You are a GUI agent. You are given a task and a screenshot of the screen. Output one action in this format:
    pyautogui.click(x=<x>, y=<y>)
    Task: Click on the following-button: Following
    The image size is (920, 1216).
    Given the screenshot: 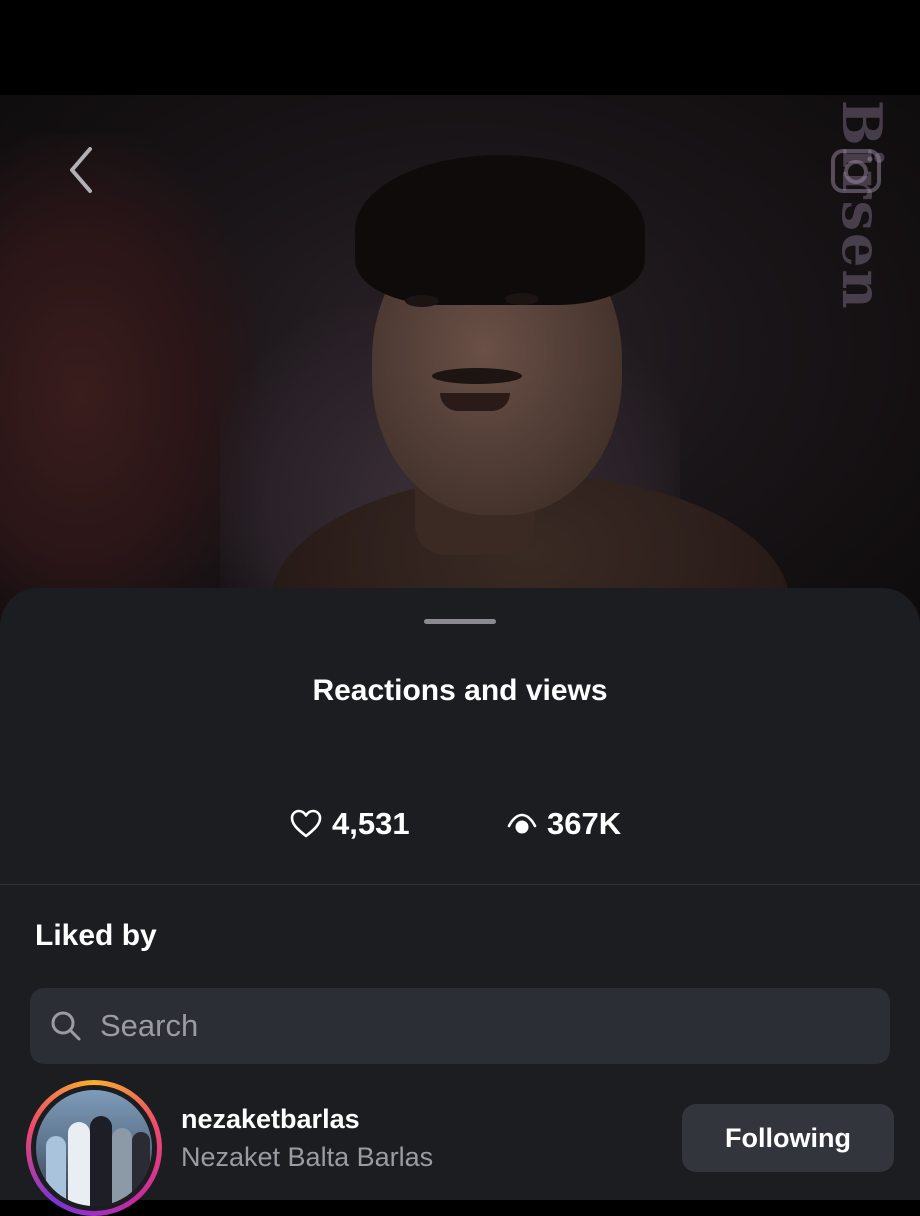 What is the action you would take?
    pyautogui.click(x=788, y=1138)
    